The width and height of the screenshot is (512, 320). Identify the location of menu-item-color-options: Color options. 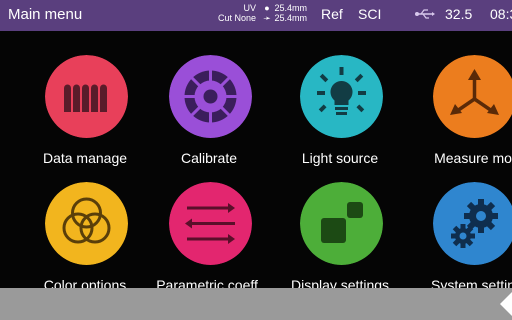
(85, 237).